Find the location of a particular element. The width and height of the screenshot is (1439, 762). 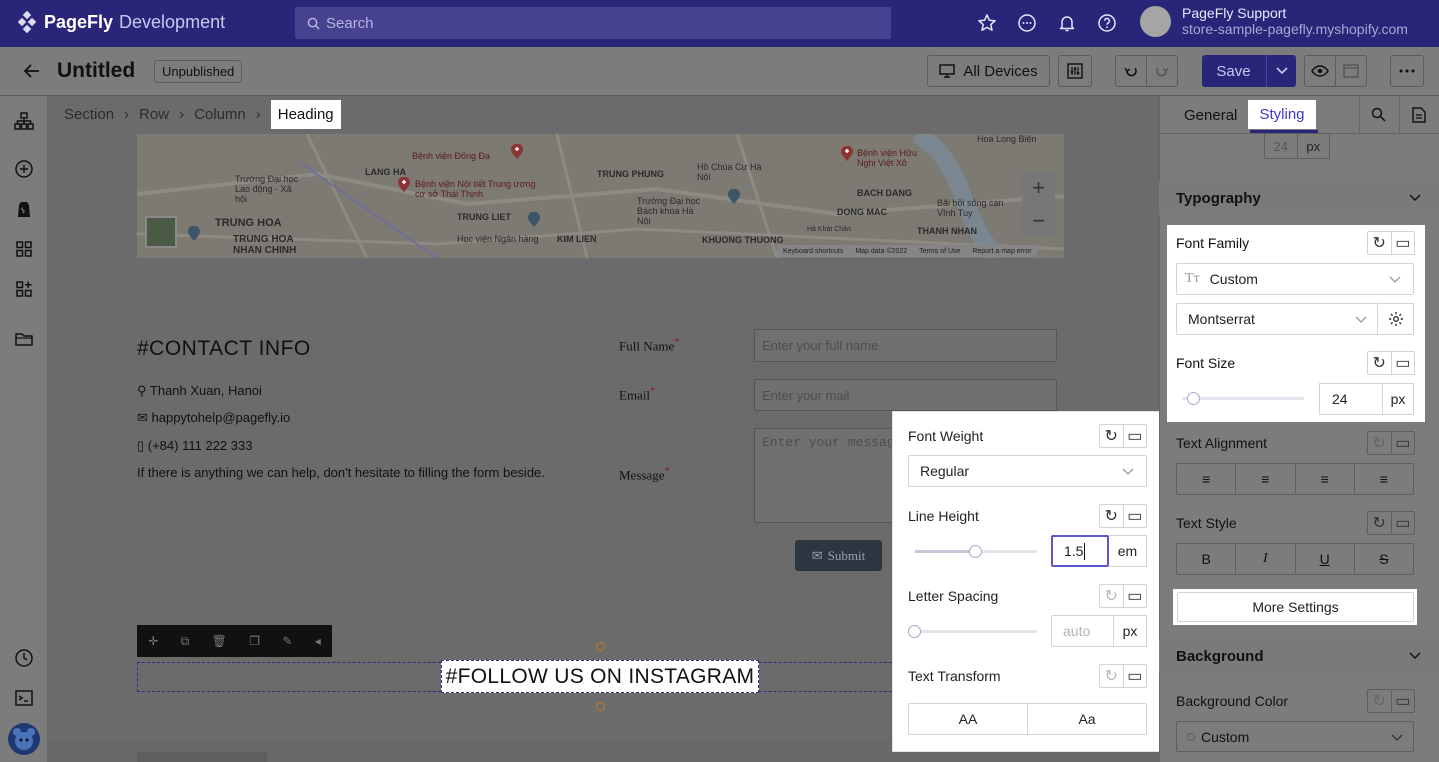

satellite-toggle is located at coordinates (161, 232).